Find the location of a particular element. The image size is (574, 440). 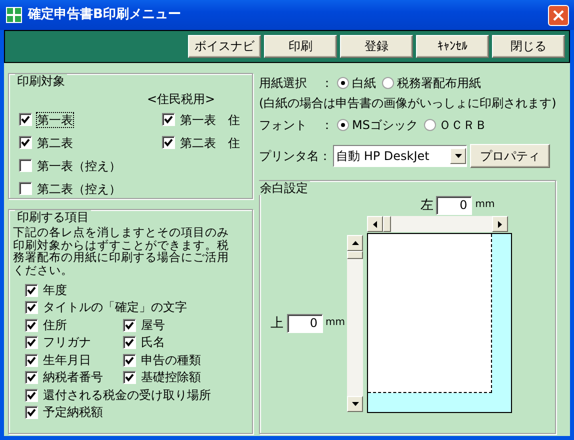

down-arrow-icon is located at coordinates (355, 404).